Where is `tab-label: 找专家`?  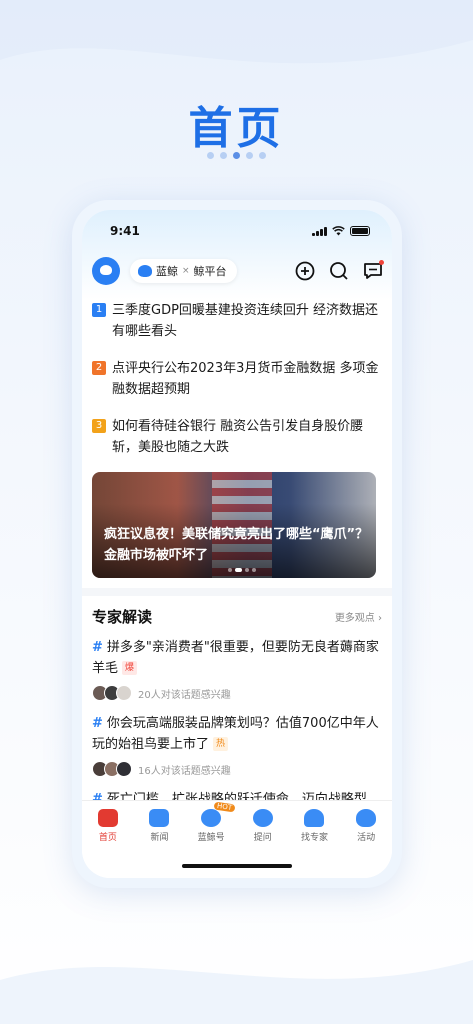 tab-label: 找专家 is located at coordinates (314, 838).